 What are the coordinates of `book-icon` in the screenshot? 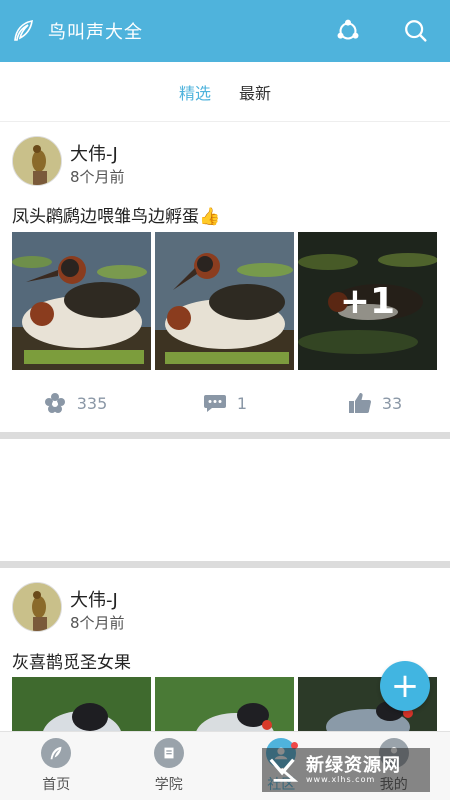 It's located at (168, 753).